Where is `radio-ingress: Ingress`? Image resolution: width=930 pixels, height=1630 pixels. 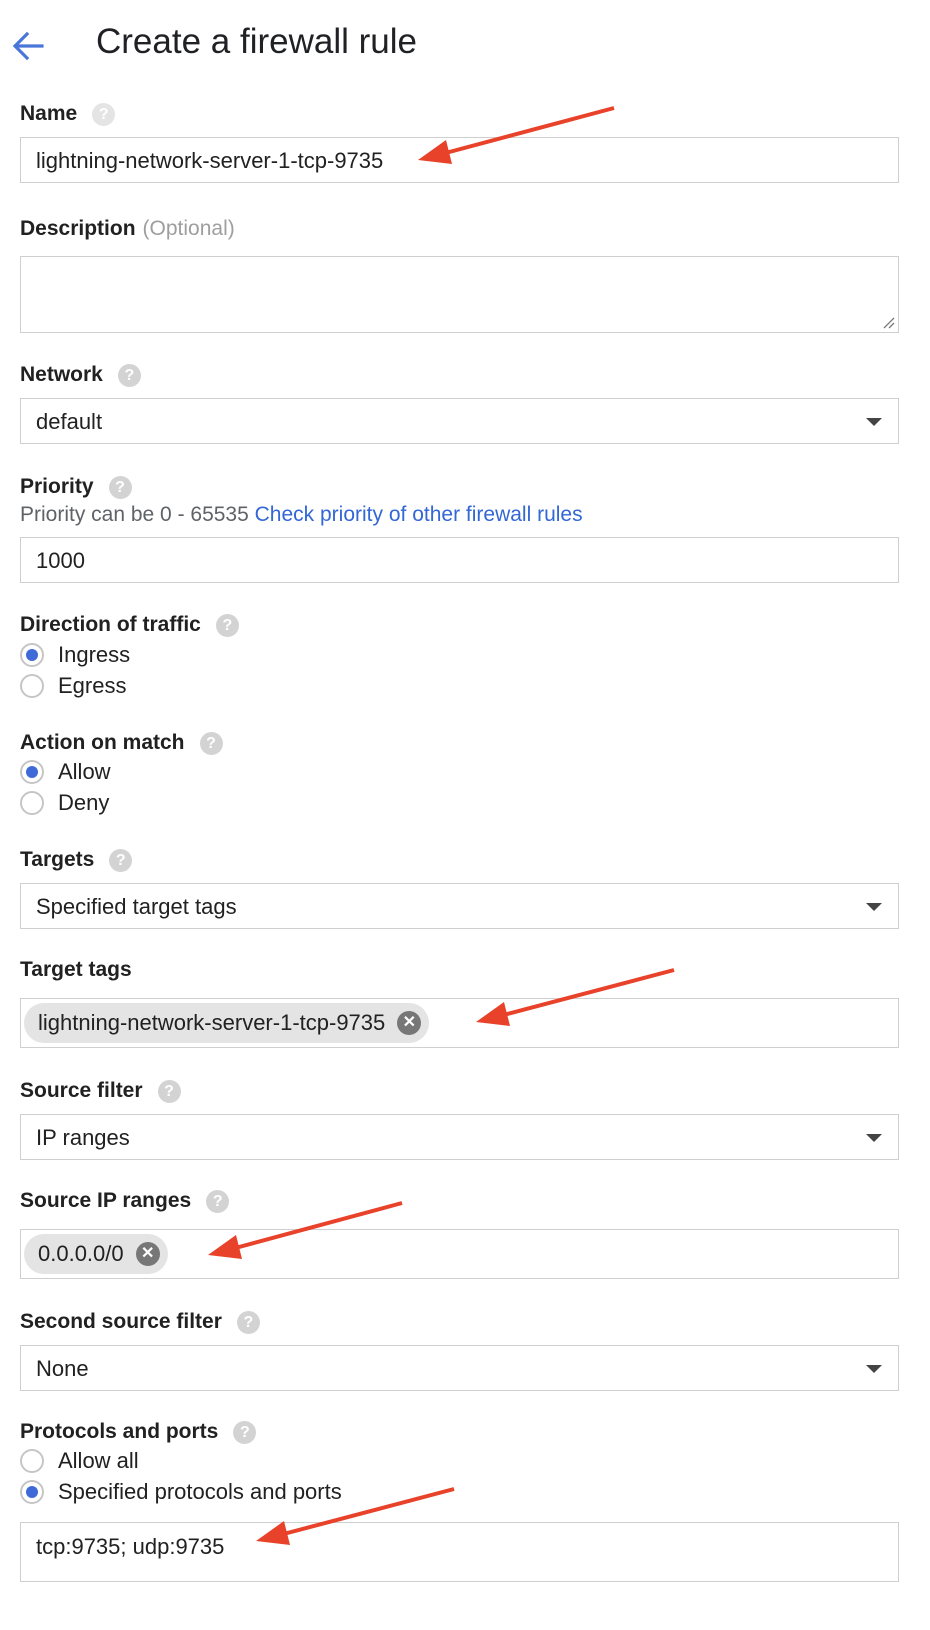 radio-ingress: Ingress is located at coordinates (75, 655).